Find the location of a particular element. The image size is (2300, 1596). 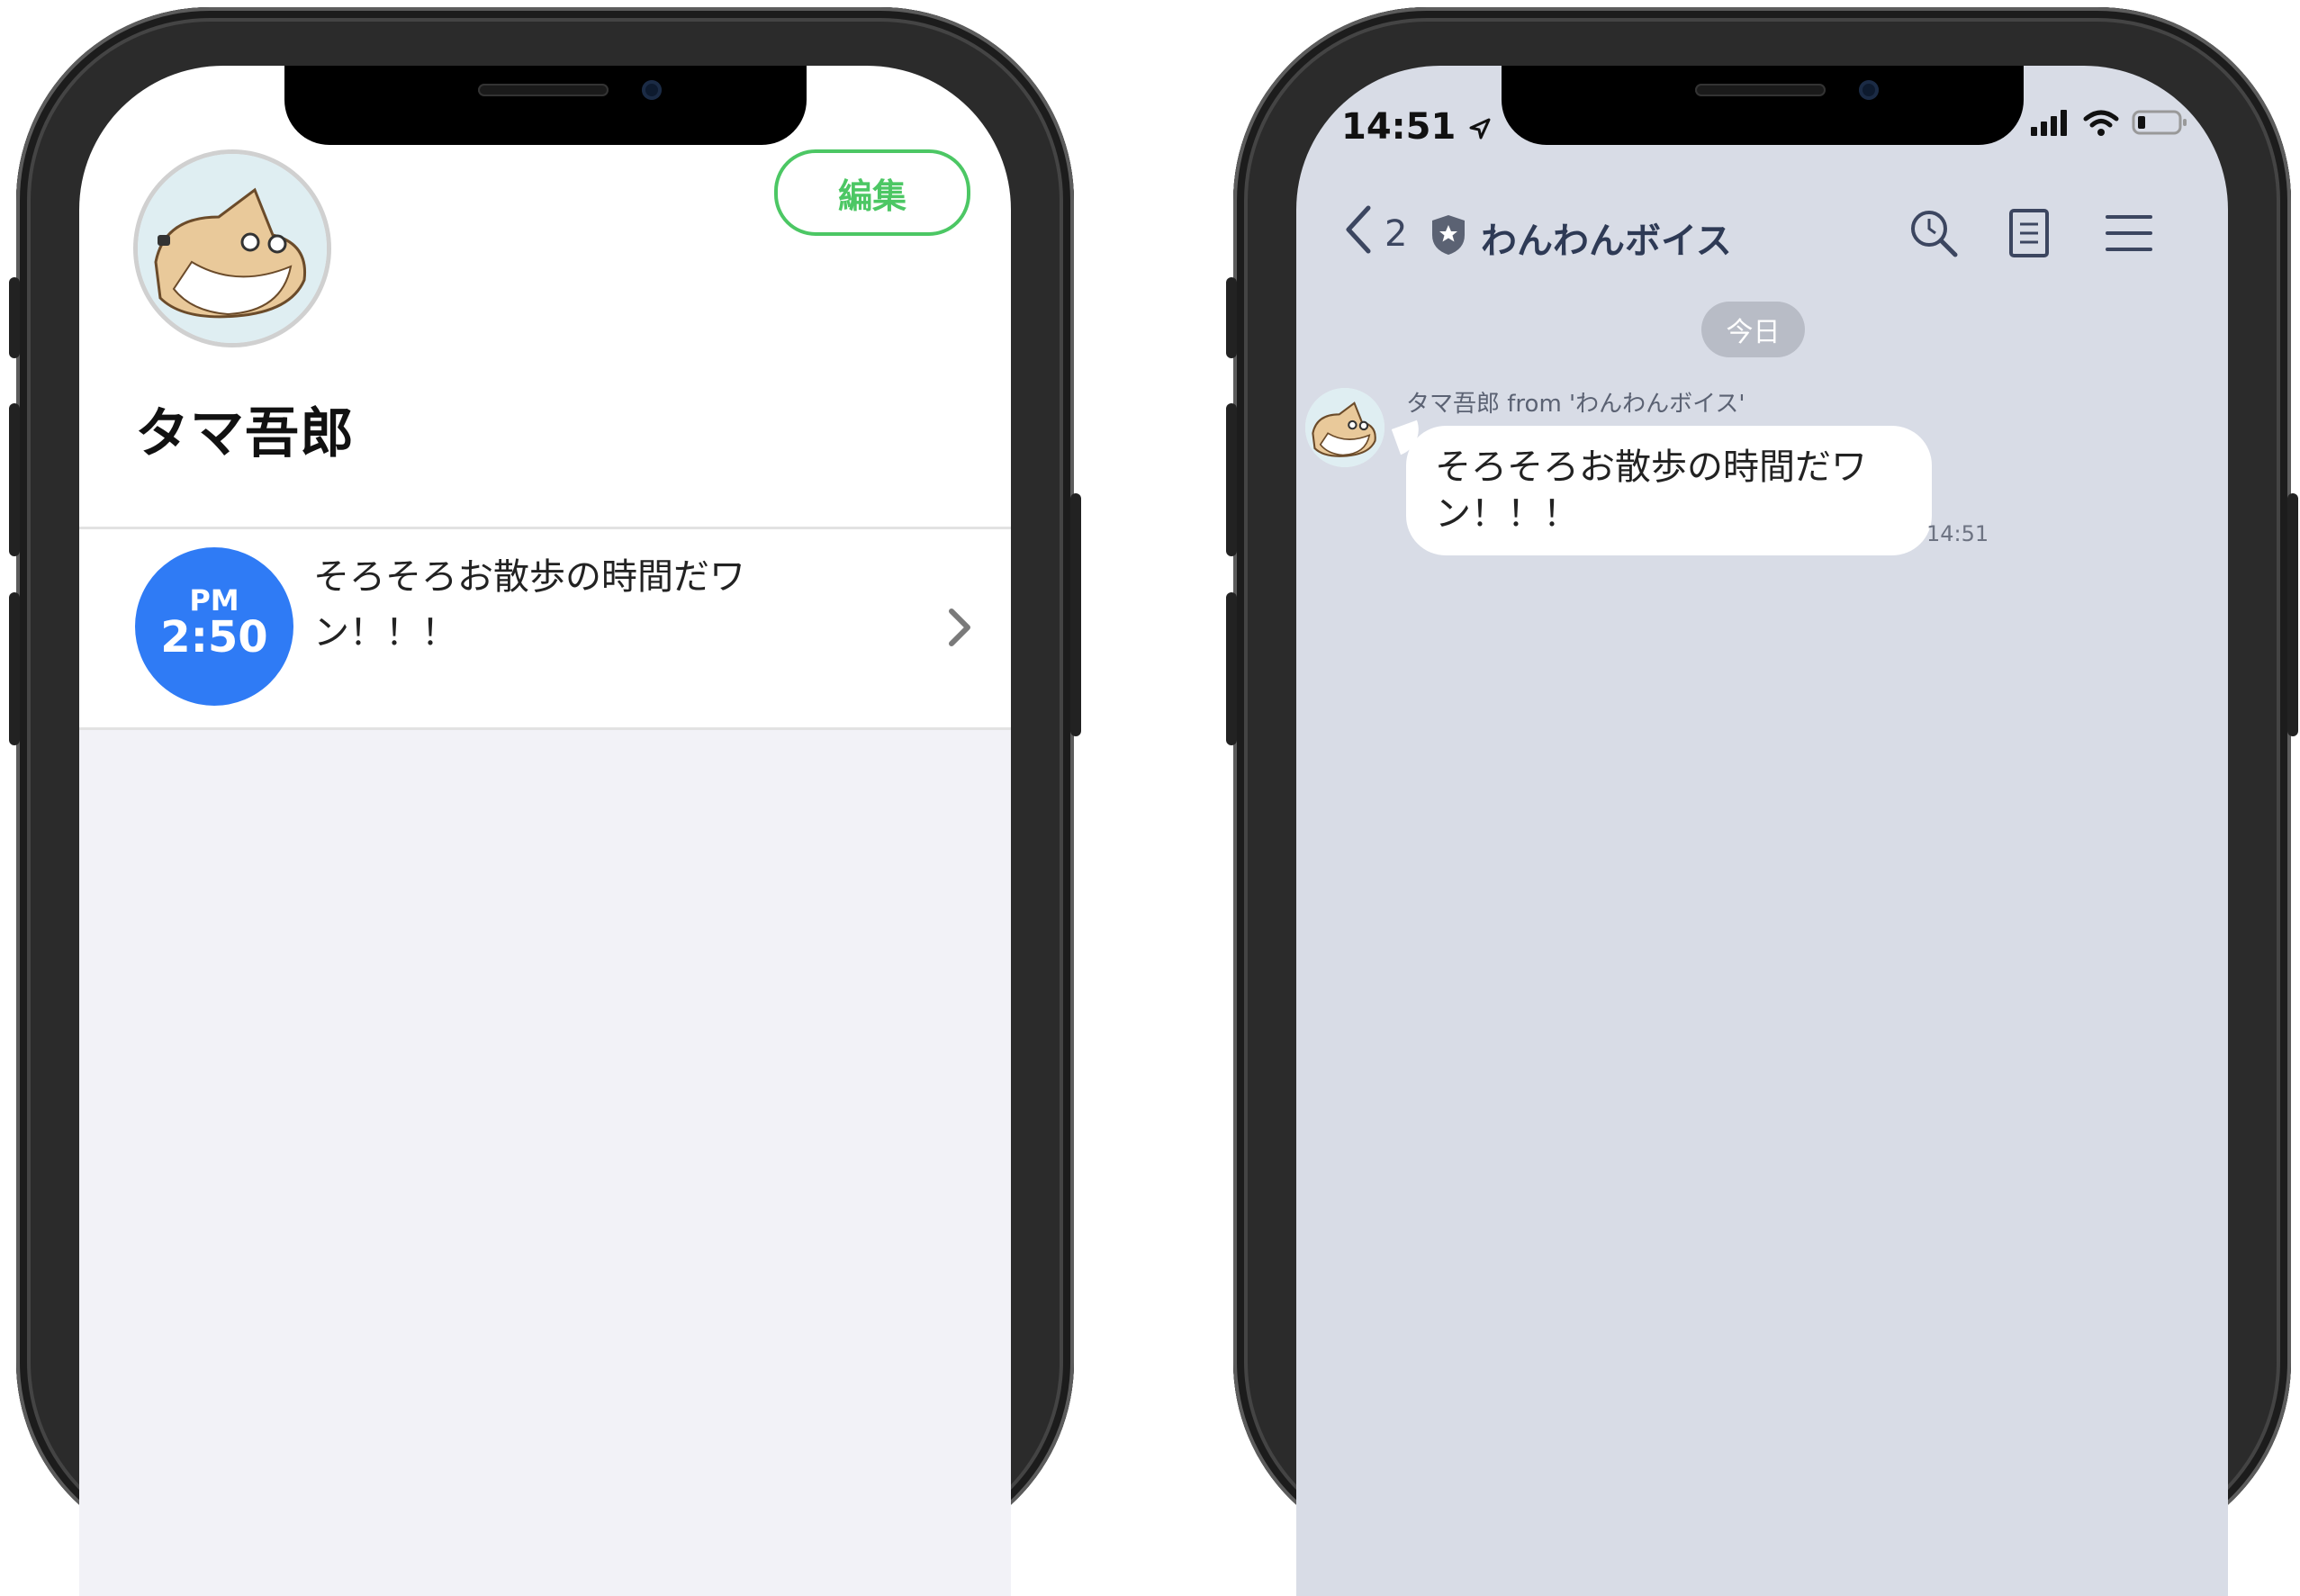

chat-nav-bar: 2 わんわんボイス is located at coordinates (1762, 241).